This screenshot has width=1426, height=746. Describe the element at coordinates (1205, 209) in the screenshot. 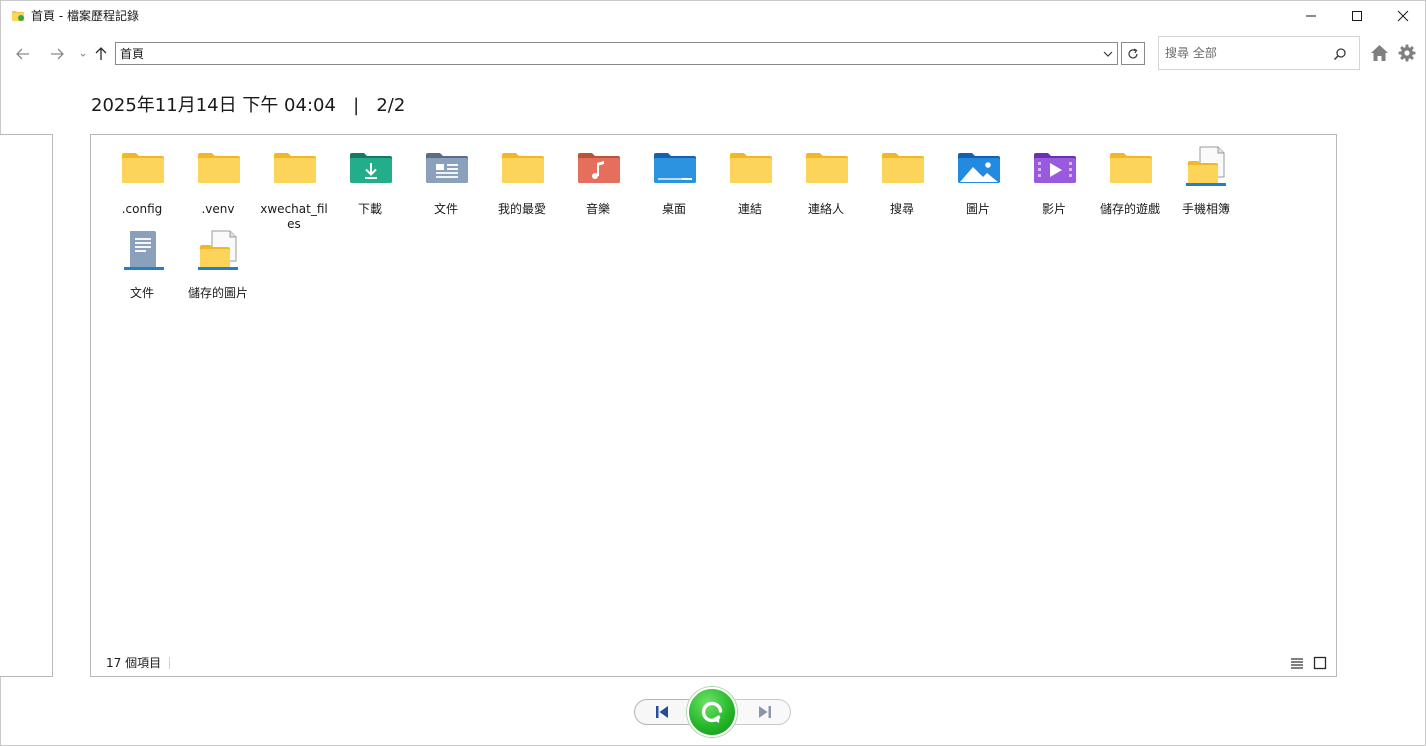

I see `file-item-label: 手機相簿` at that location.